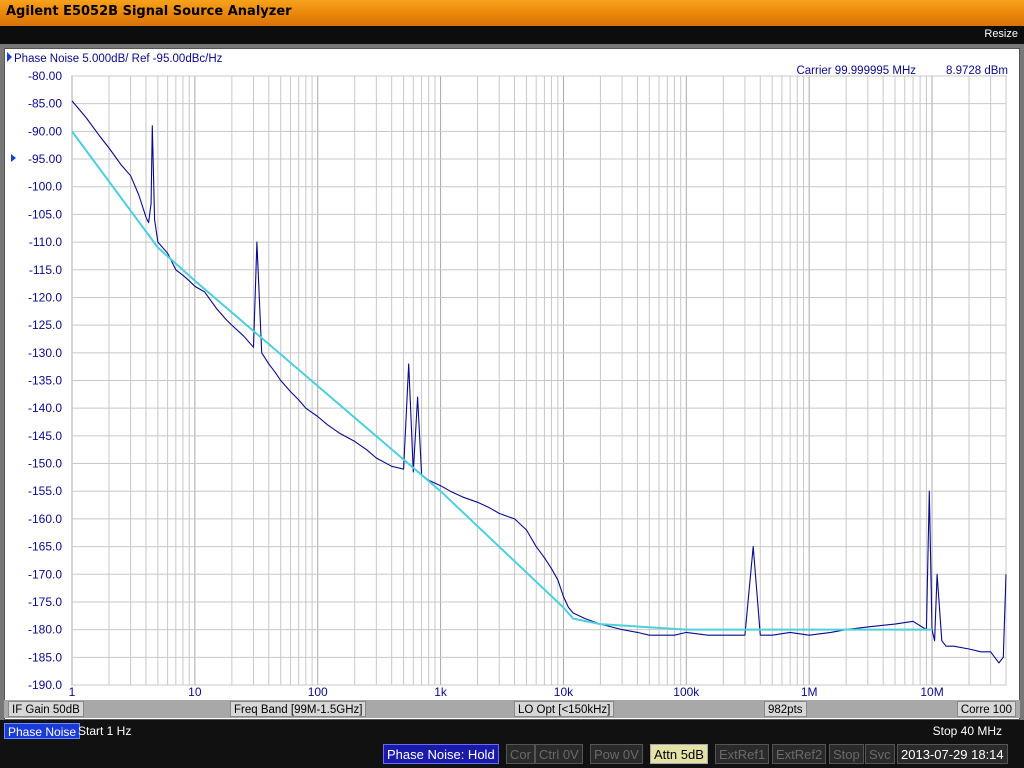 This screenshot has height=768, width=1024. What do you see at coordinates (45, 657) in the screenshot?
I see `y-tick-label: -185.0` at bounding box center [45, 657].